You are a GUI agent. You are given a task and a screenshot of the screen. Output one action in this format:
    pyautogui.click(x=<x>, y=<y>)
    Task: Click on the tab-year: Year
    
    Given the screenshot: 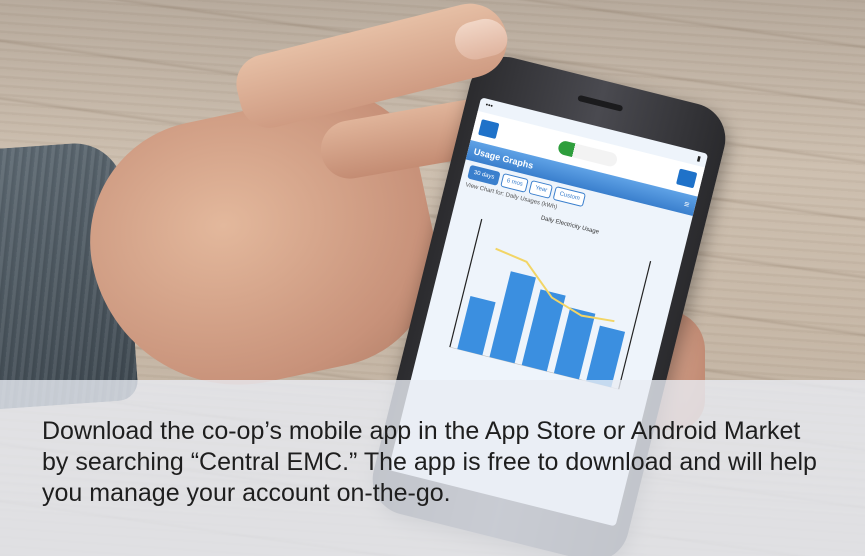 What is the action you would take?
    pyautogui.click(x=541, y=190)
    